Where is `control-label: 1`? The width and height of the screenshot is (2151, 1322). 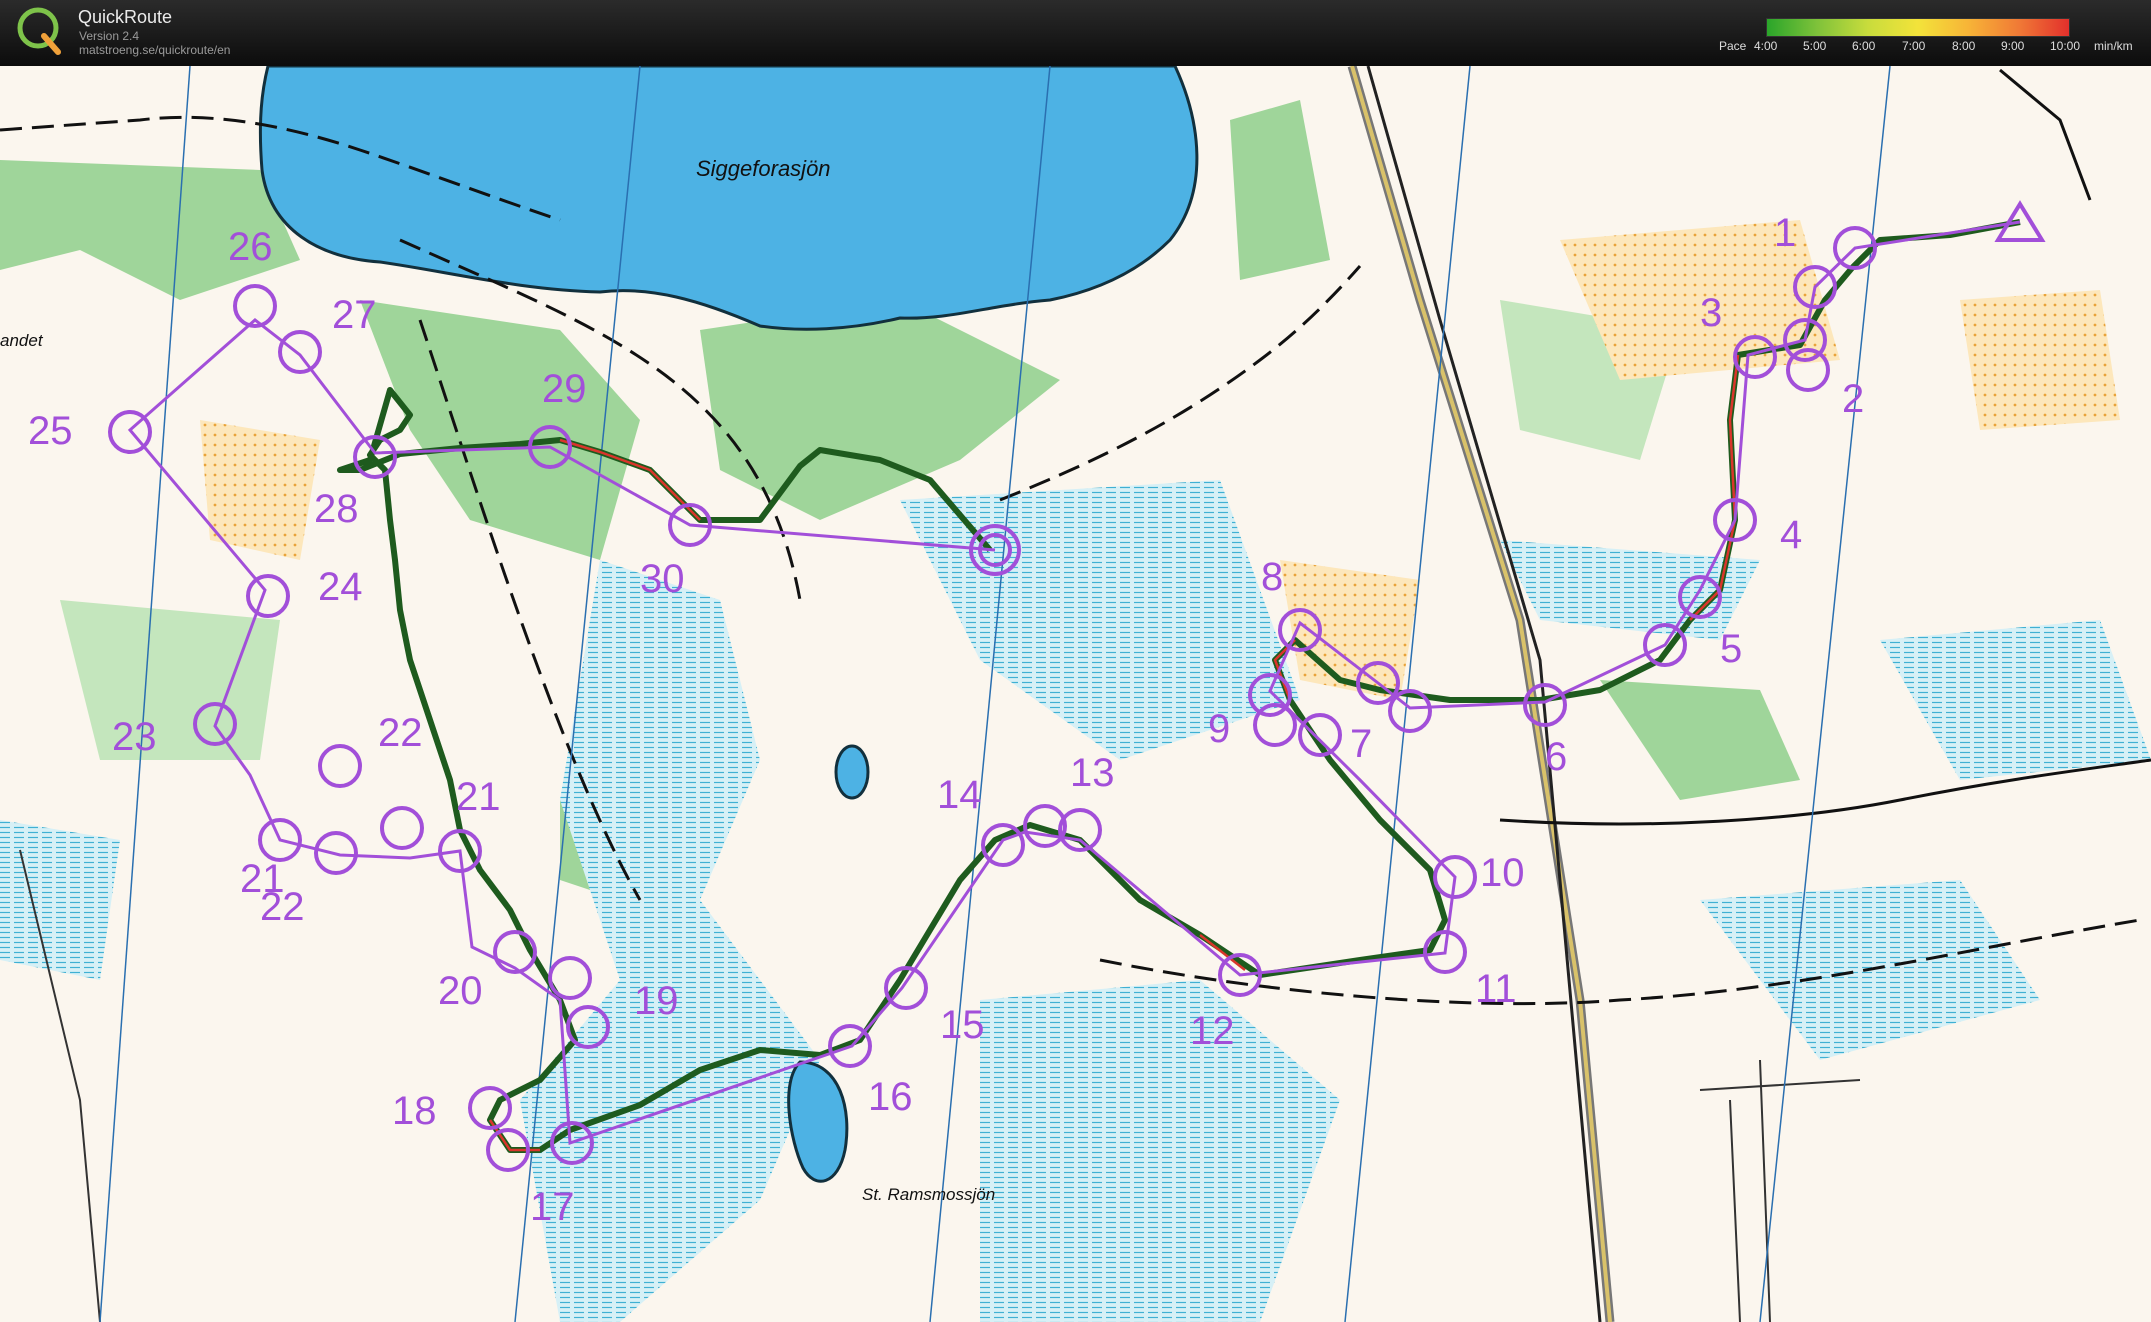
control-label: 1 is located at coordinates (1785, 233).